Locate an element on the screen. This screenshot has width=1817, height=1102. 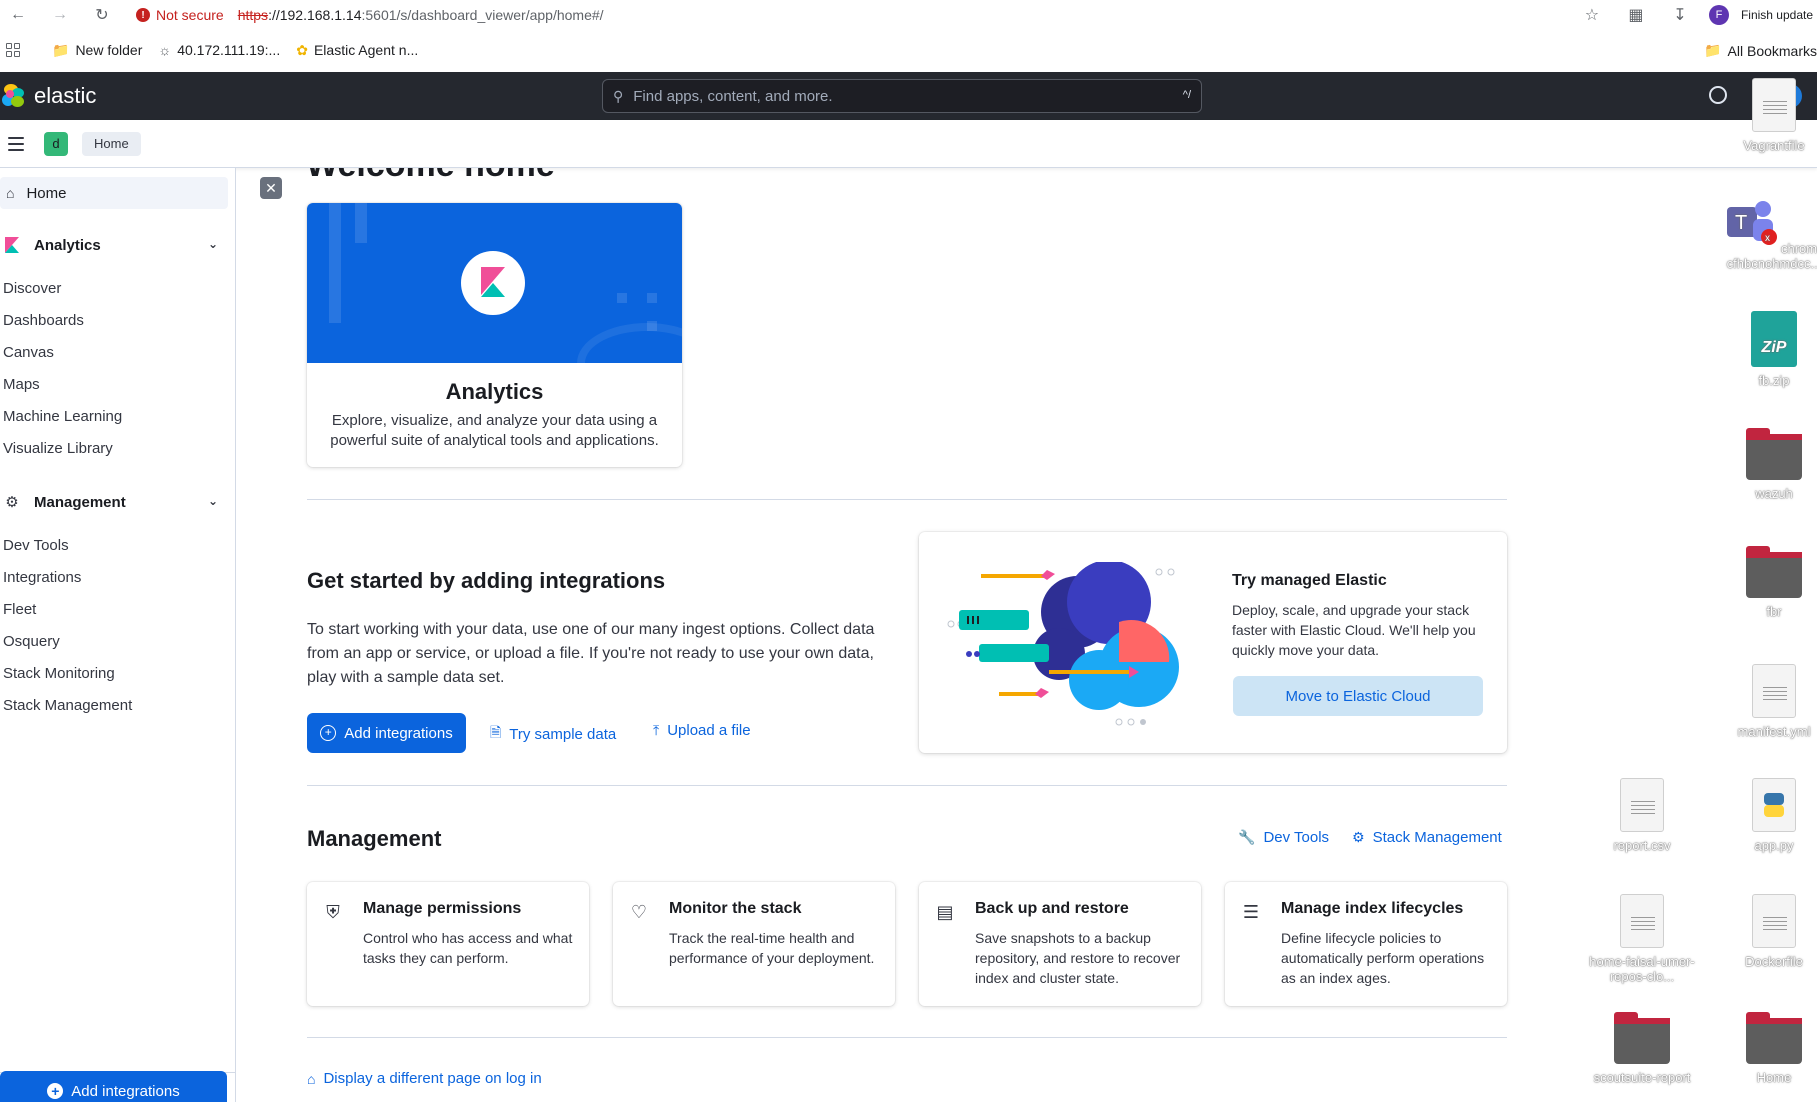
desktop-file-vagrantfile: Vagrantfile is located at coordinates (1765, 115).